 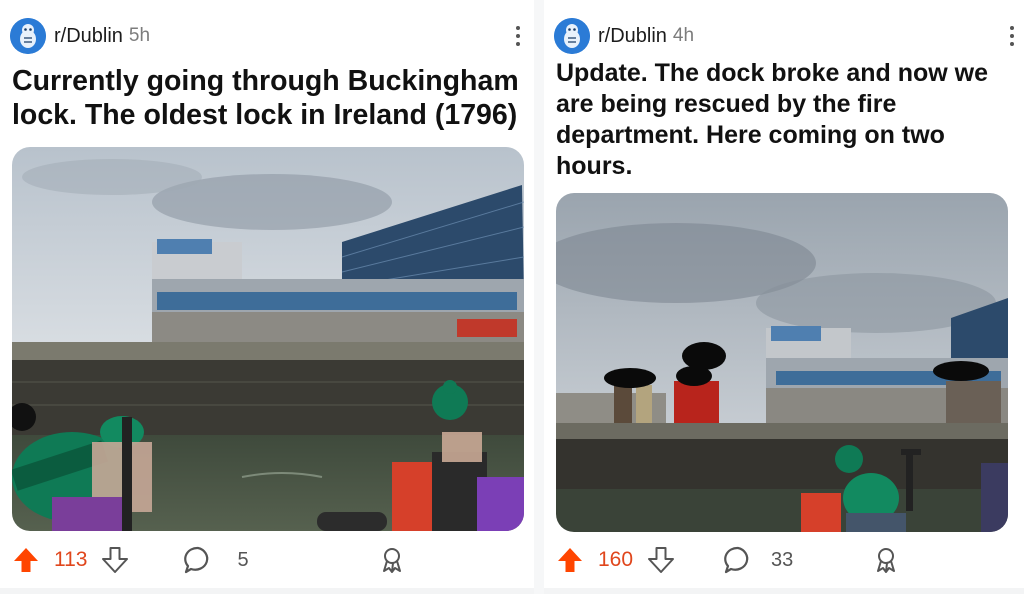 What do you see at coordinates (789, 36) in the screenshot?
I see `post-header: r/Dublin 4h` at bounding box center [789, 36].